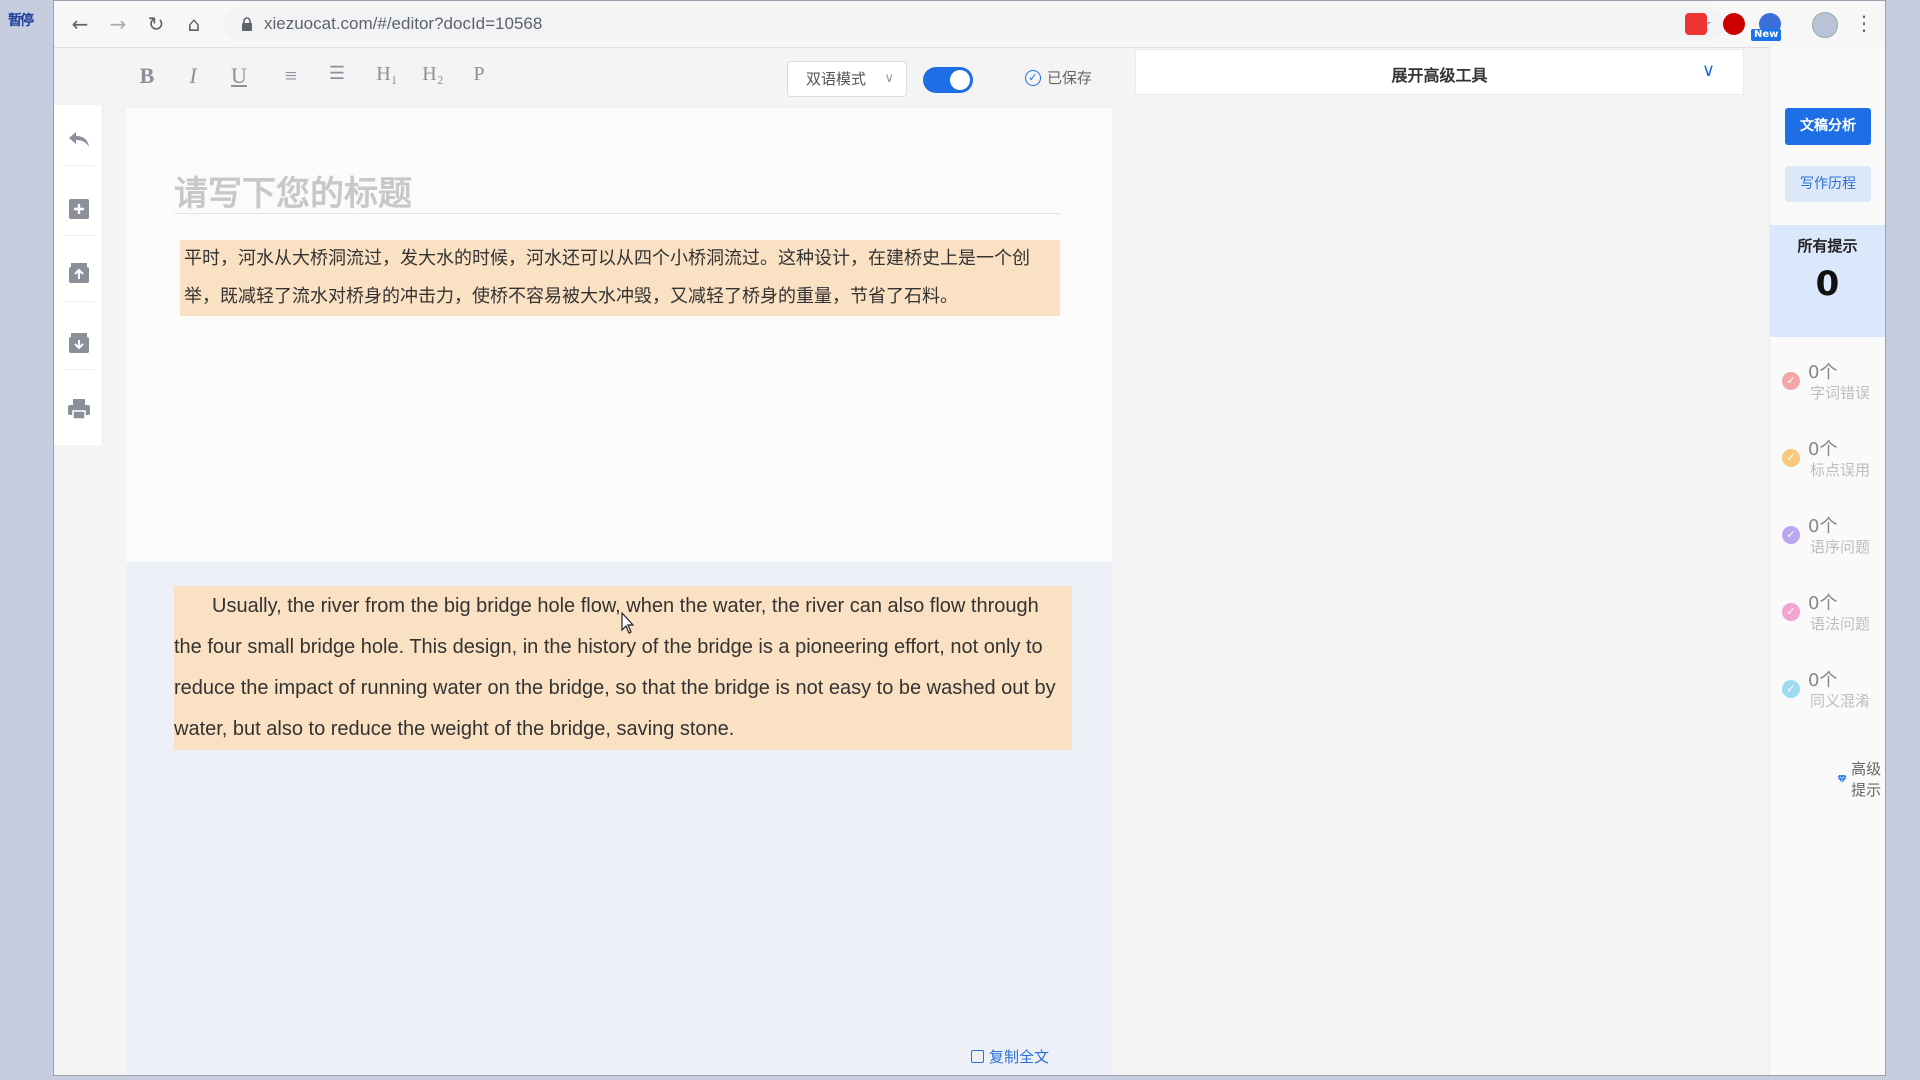 Image resolution: width=1920 pixels, height=1080 pixels. I want to click on copy-icon, so click(977, 1056).